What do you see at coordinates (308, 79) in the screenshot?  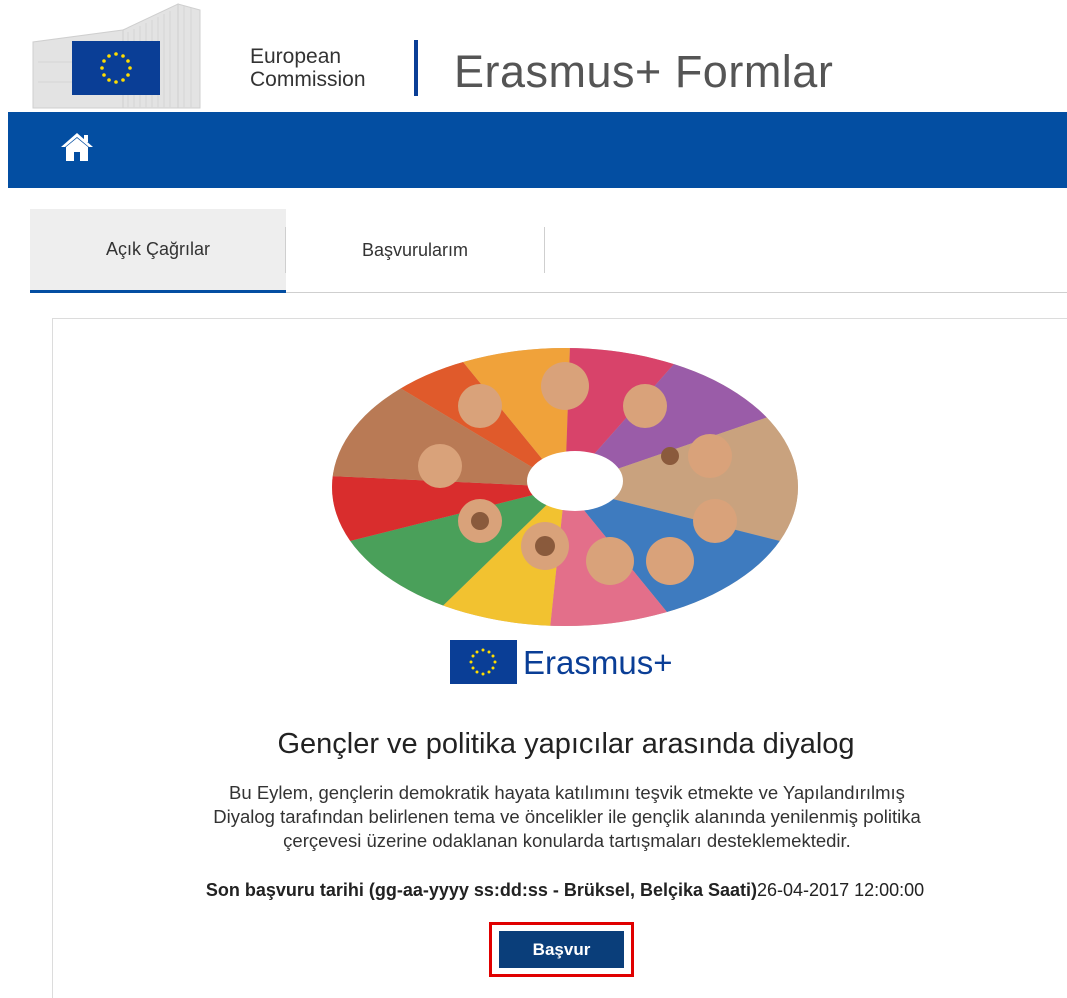 I see `org-line-2: Commission` at bounding box center [308, 79].